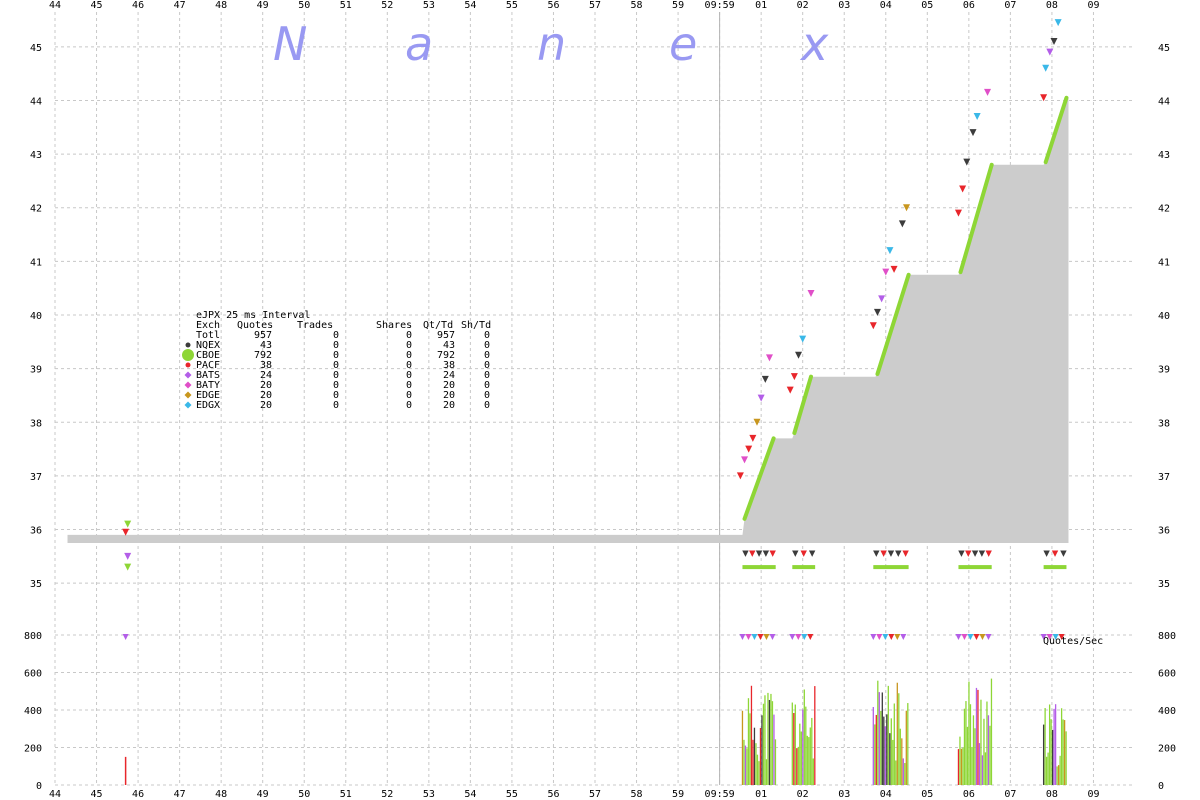 The width and height of the screenshot is (1200, 800). Describe the element at coordinates (886, 5) in the screenshot. I see `x-tick-label-top: 04` at that location.